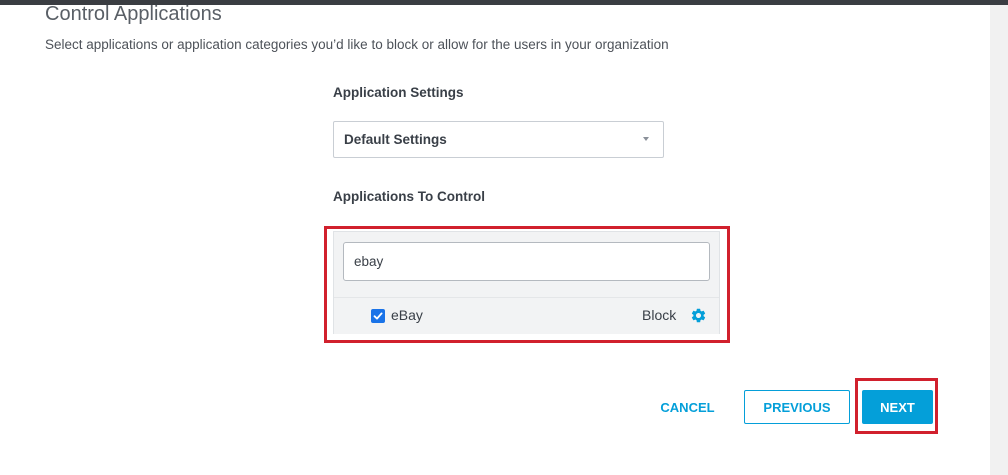 This screenshot has height=475, width=1008. What do you see at coordinates (698, 315) in the screenshot?
I see `gear-icon` at bounding box center [698, 315].